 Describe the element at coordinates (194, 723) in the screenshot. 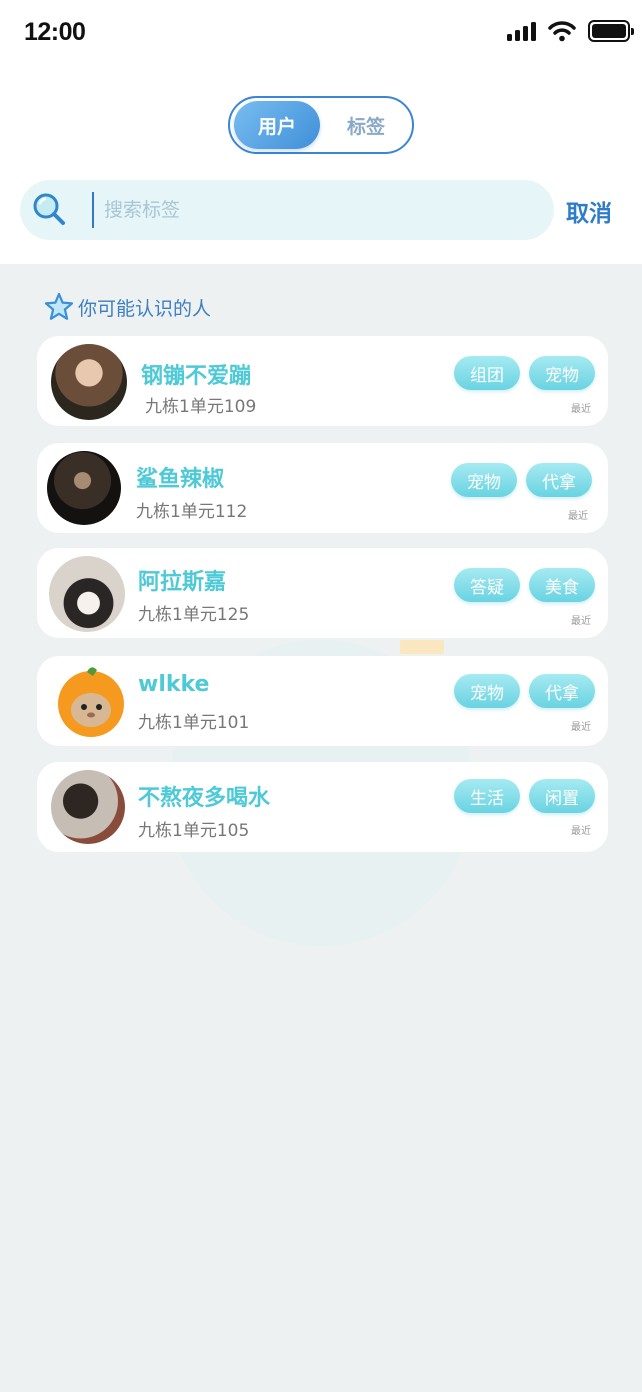

I see `user-address: 九栋1单元101` at that location.